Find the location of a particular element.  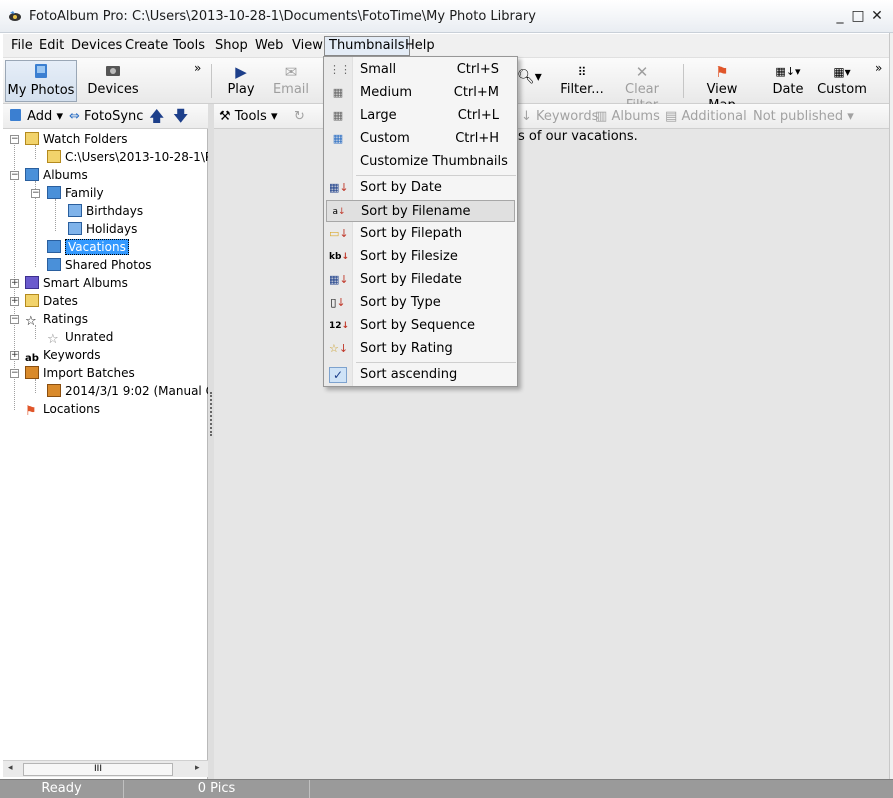

menu-item-sort-by-filename: a↓ Sort by Filename is located at coordinates (420, 211).